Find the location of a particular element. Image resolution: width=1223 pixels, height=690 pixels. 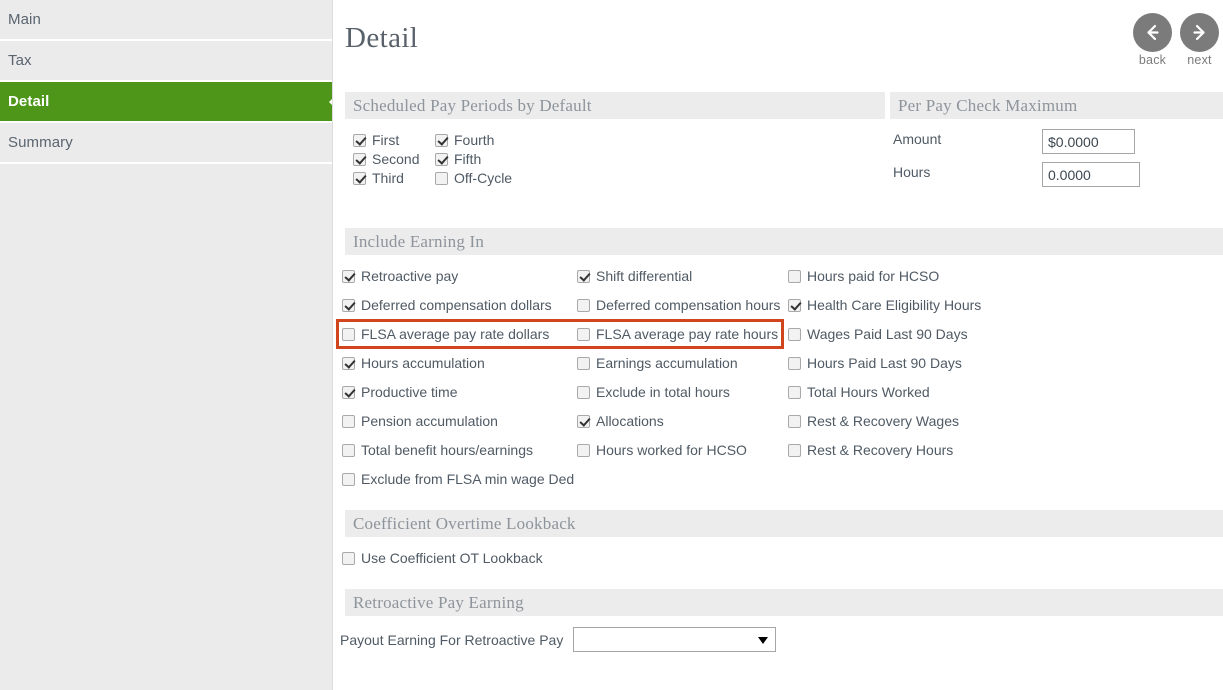

arrow-left-icon is located at coordinates (1152, 32).